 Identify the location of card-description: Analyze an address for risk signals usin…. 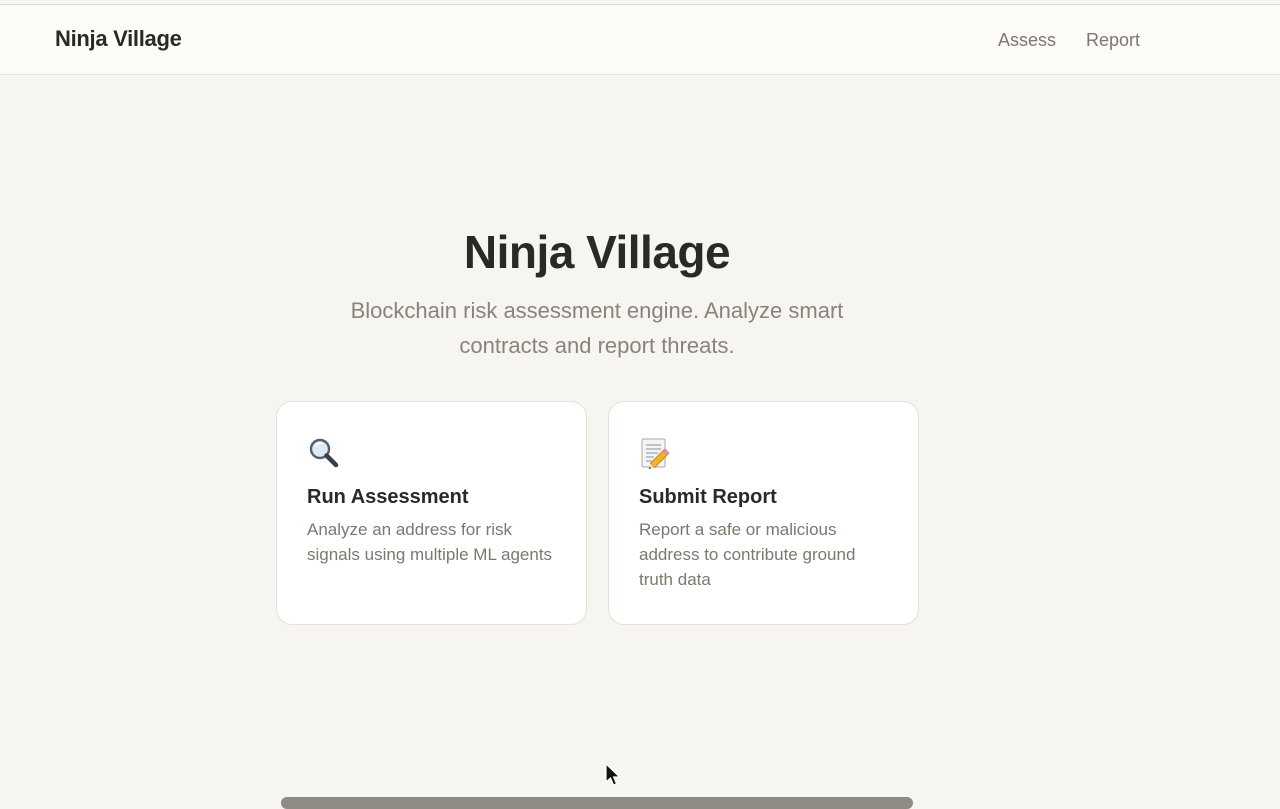
(430, 542).